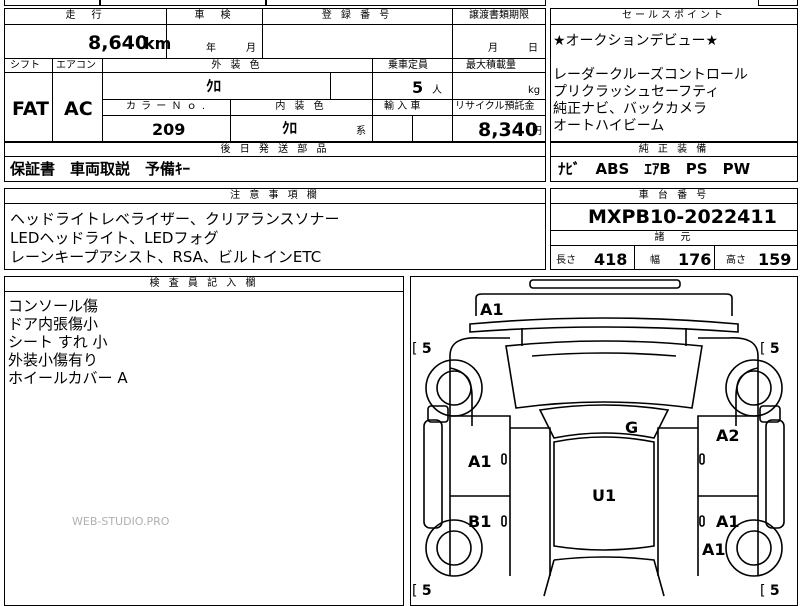 This screenshot has height=606, width=800. I want to click on aircon-value: AC, so click(78, 109).